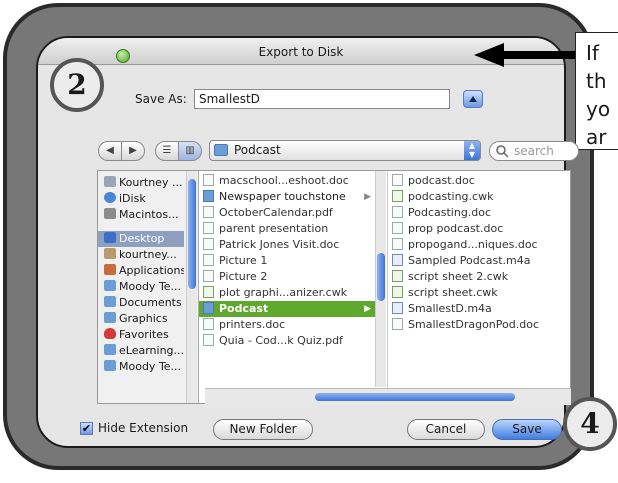 Image resolution: width=618 pixels, height=483 pixels. I want to click on list-item-label: podcasting.cwk, so click(451, 196).